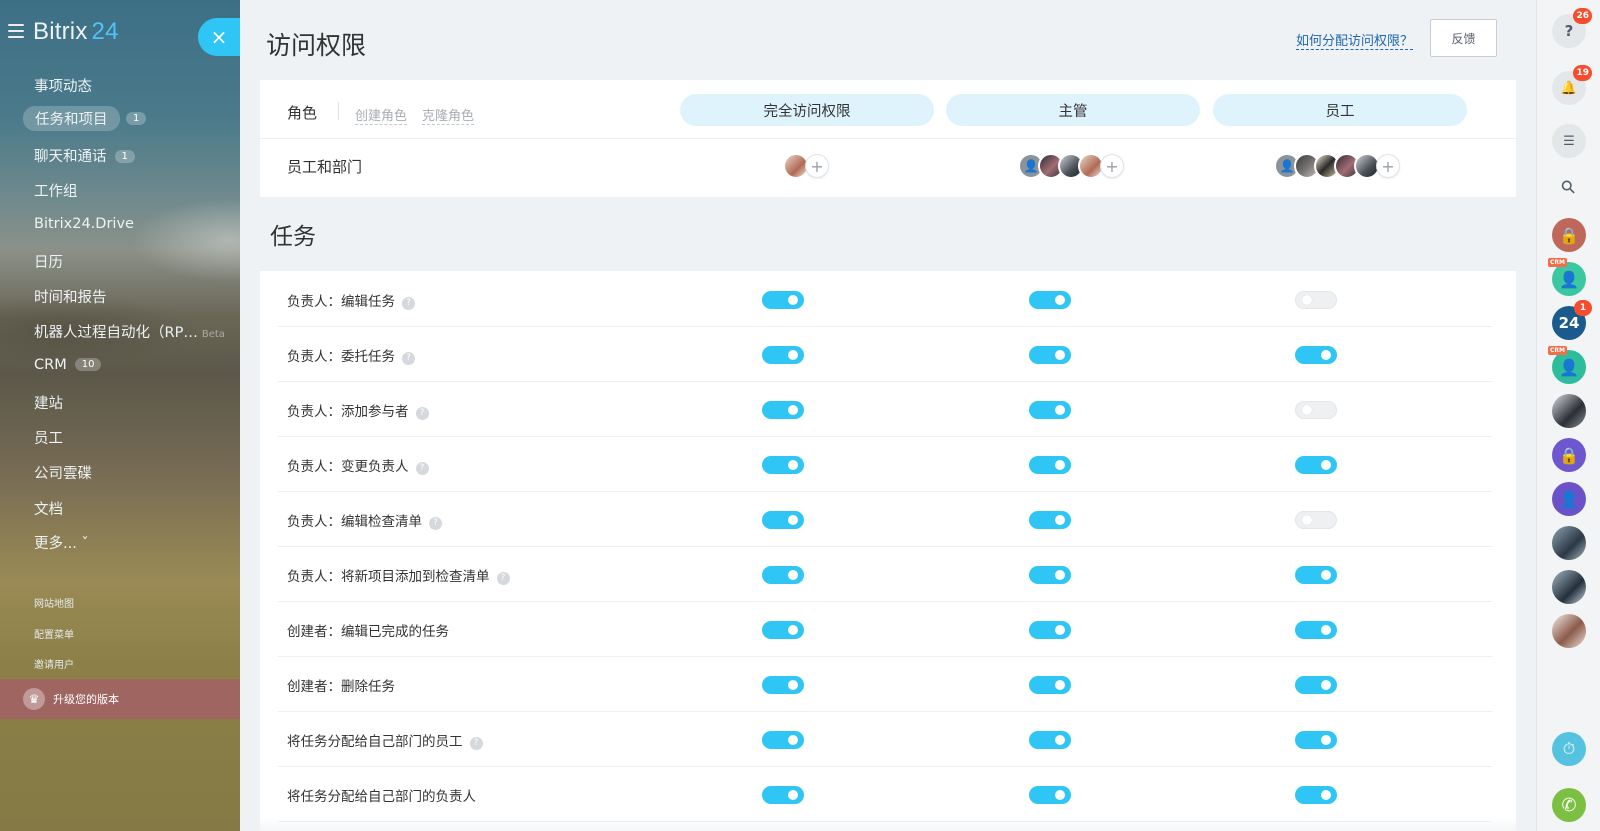  I want to click on sidebar-item-crm: CRM 10, so click(68, 365).